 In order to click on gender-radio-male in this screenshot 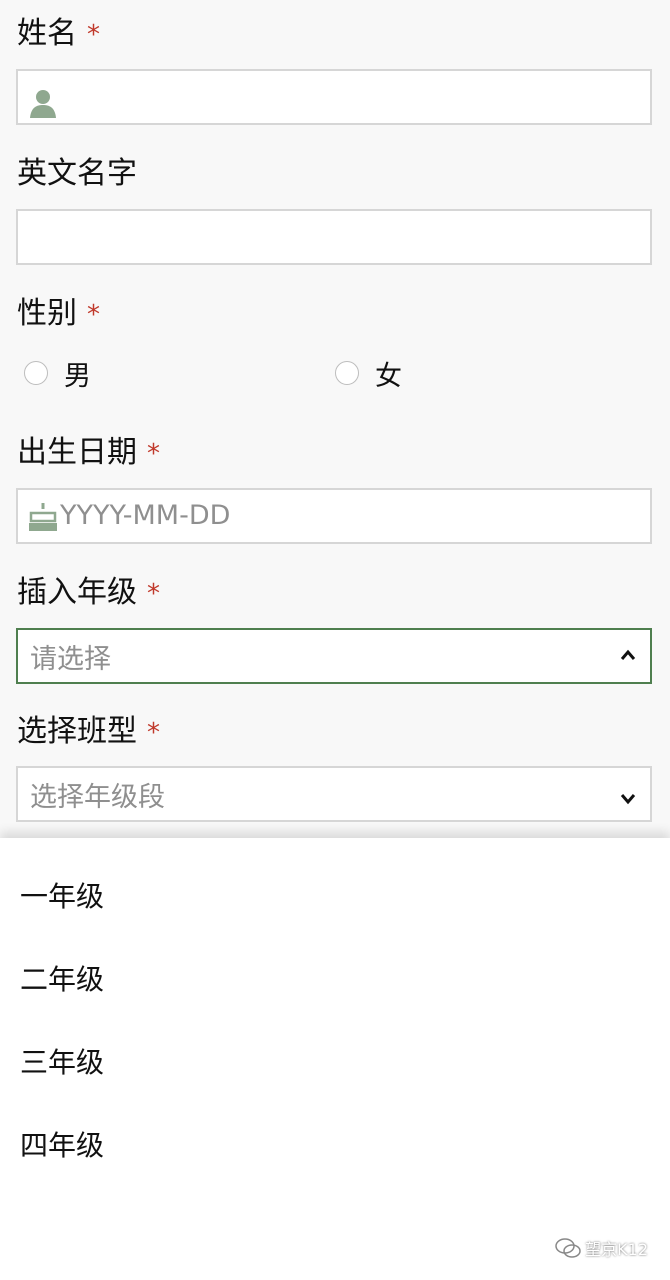, I will do `click(36, 373)`.